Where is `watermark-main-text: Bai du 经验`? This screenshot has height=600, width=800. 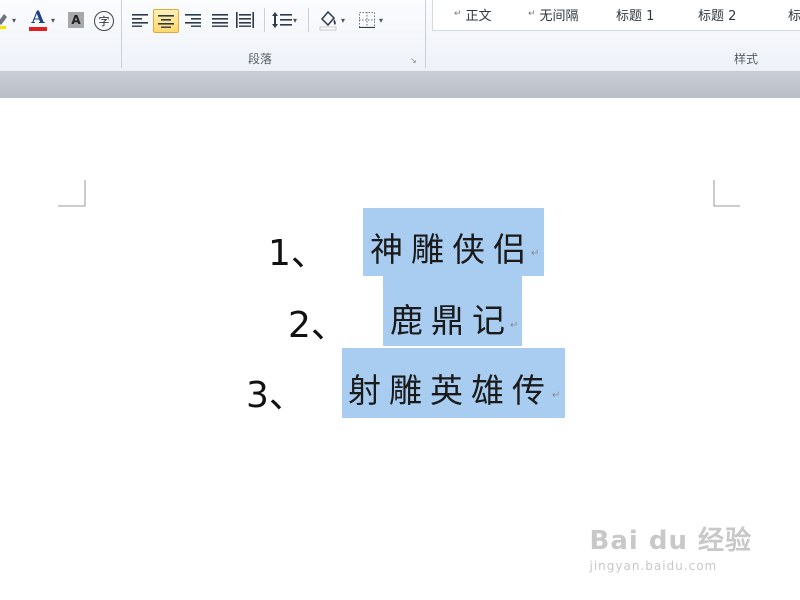 watermark-main-text: Bai du 经验 is located at coordinates (670, 541).